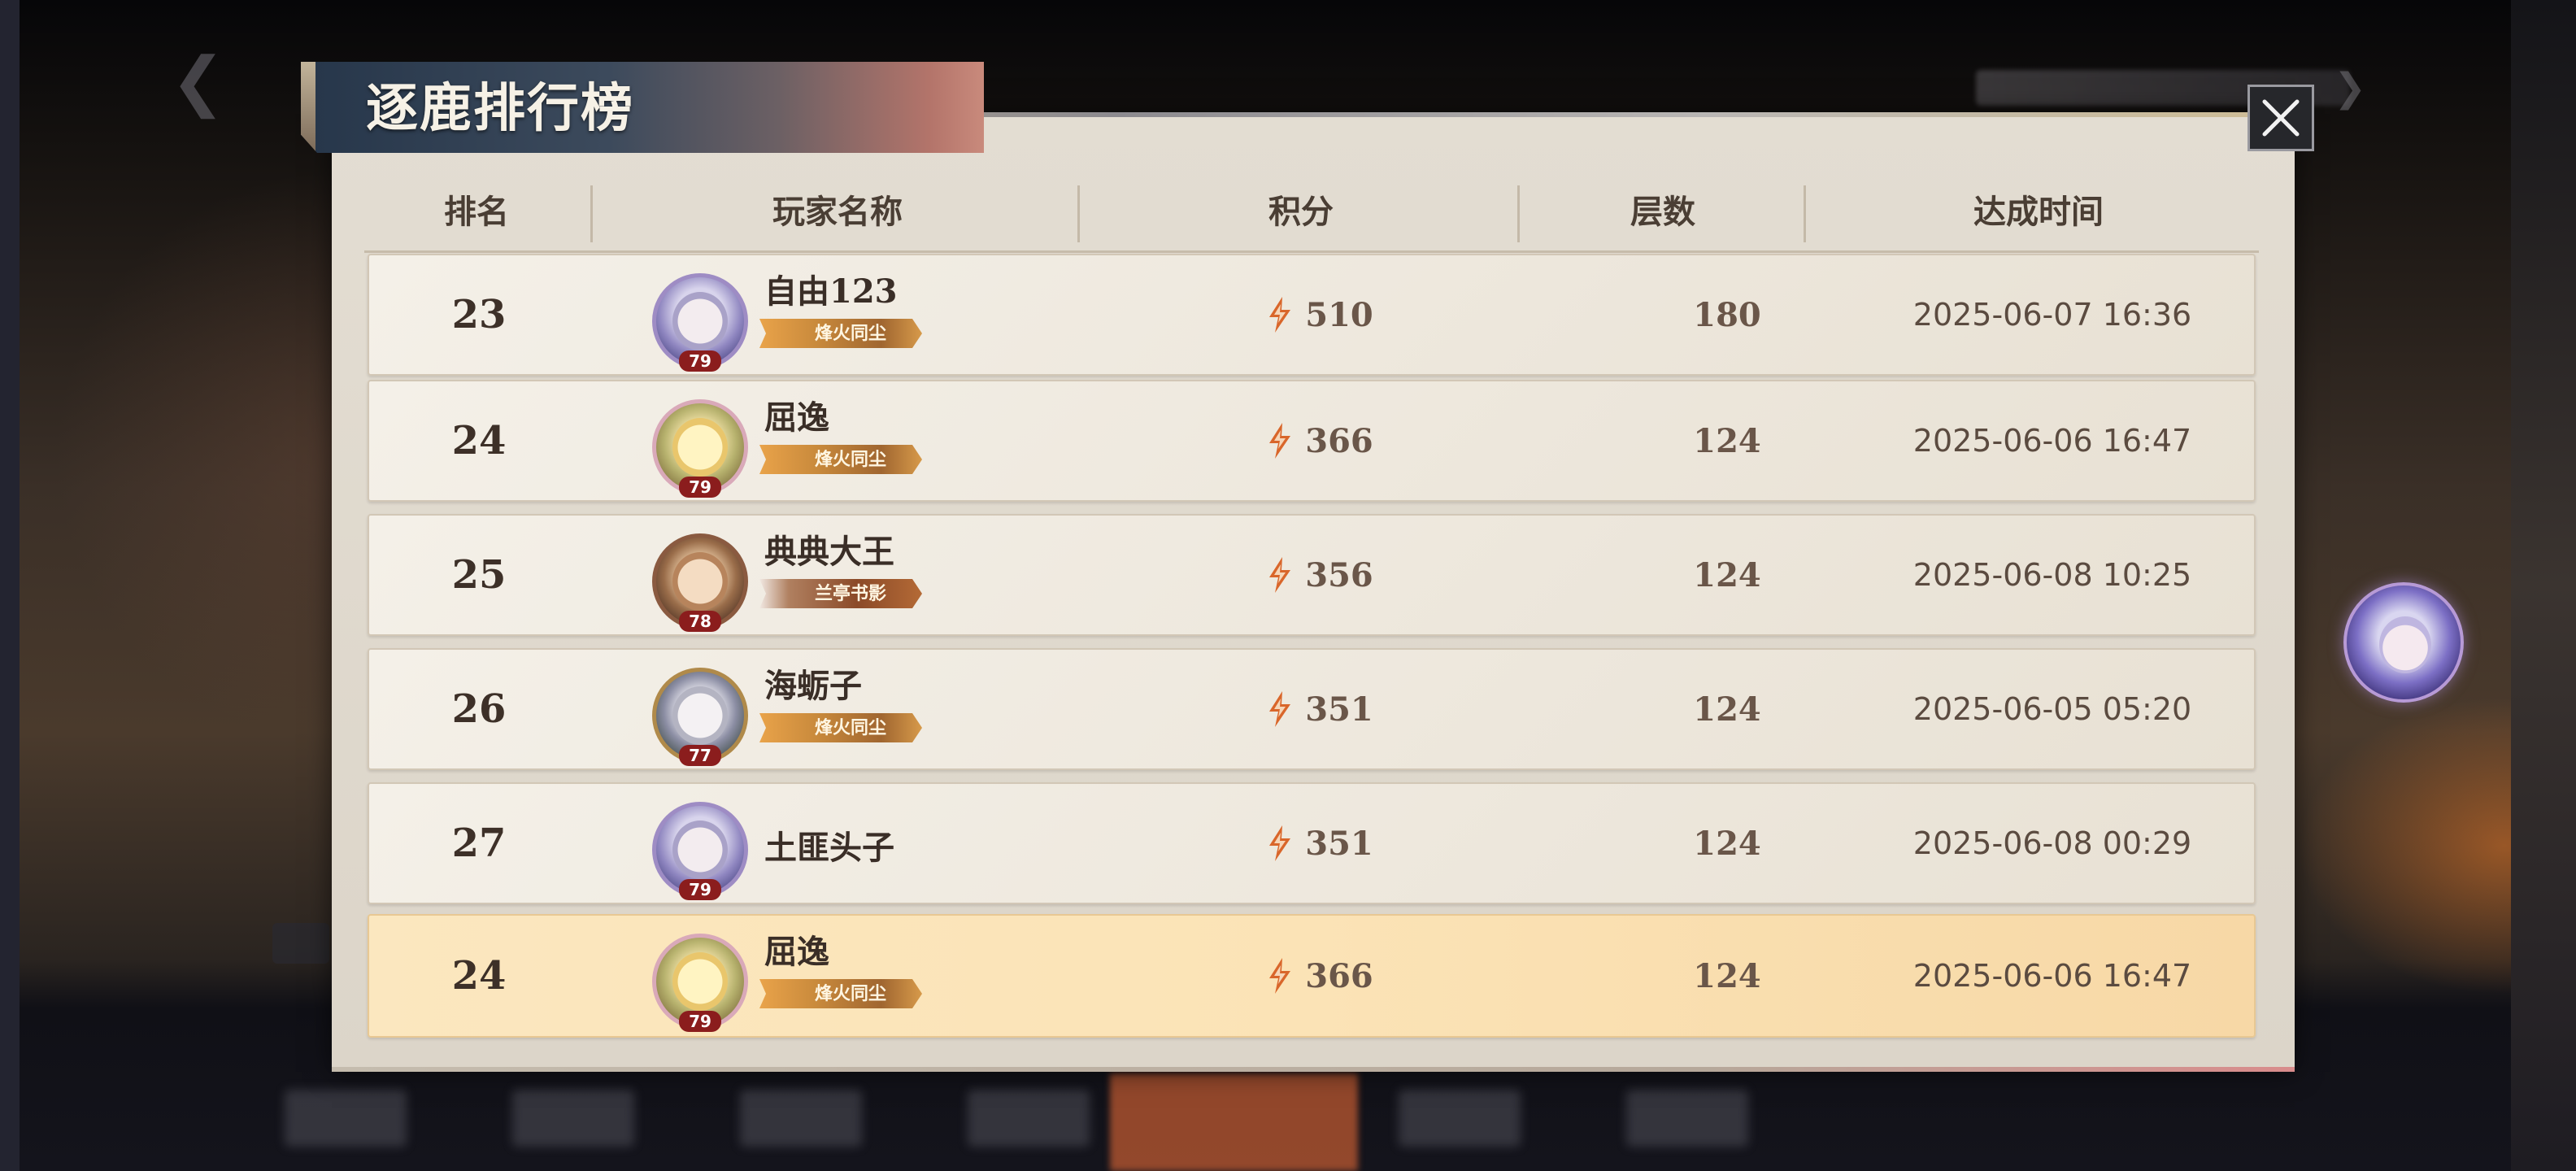 Image resolution: width=2576 pixels, height=1171 pixels. I want to click on rank-value: 23, so click(479, 314).